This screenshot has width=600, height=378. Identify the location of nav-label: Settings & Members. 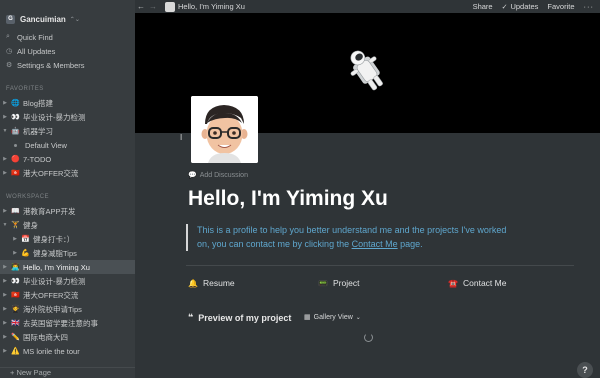
(51, 65).